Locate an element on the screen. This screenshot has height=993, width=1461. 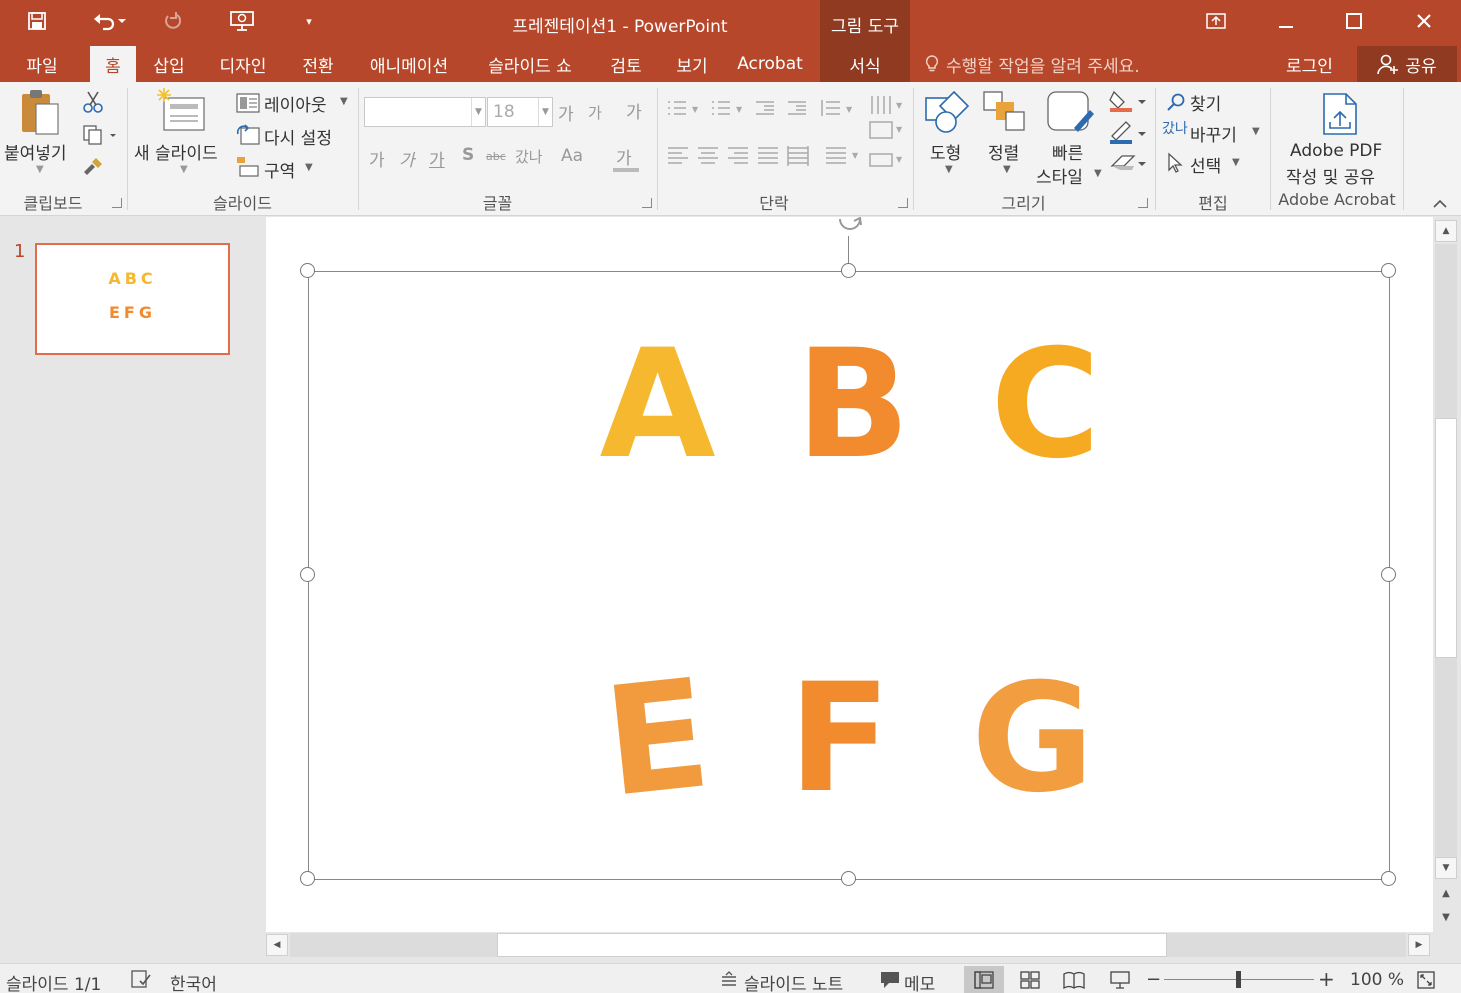
bold-button: 가 is located at coordinates (377, 158).